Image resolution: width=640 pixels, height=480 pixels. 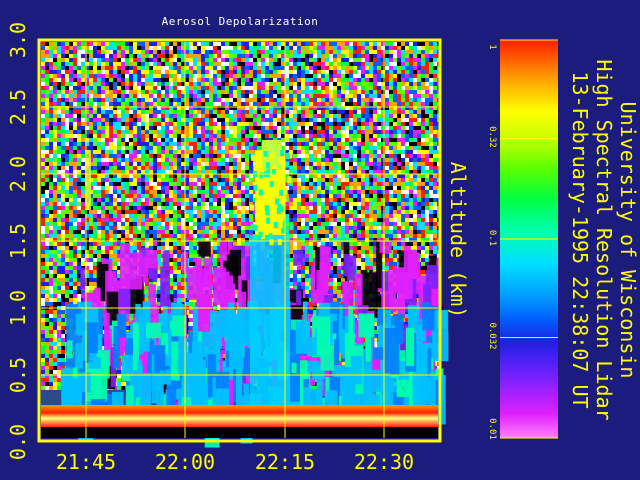 I want to click on y-tick-label: 1.0, so click(x=18, y=308).